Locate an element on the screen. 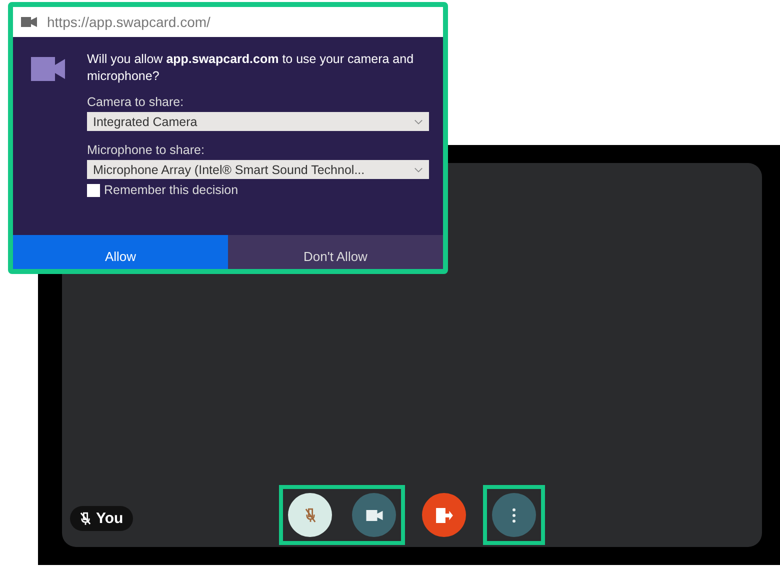 The height and width of the screenshot is (567, 780). microphone-button is located at coordinates (310, 515).